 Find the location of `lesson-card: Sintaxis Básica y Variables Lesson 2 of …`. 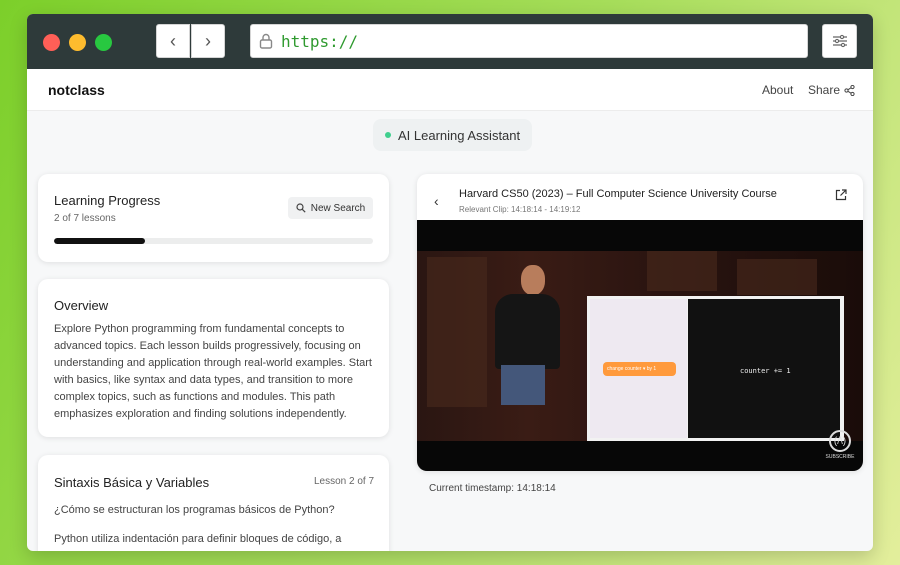

lesson-card: Sintaxis Básica y Variables Lesson 2 of … is located at coordinates (213, 503).